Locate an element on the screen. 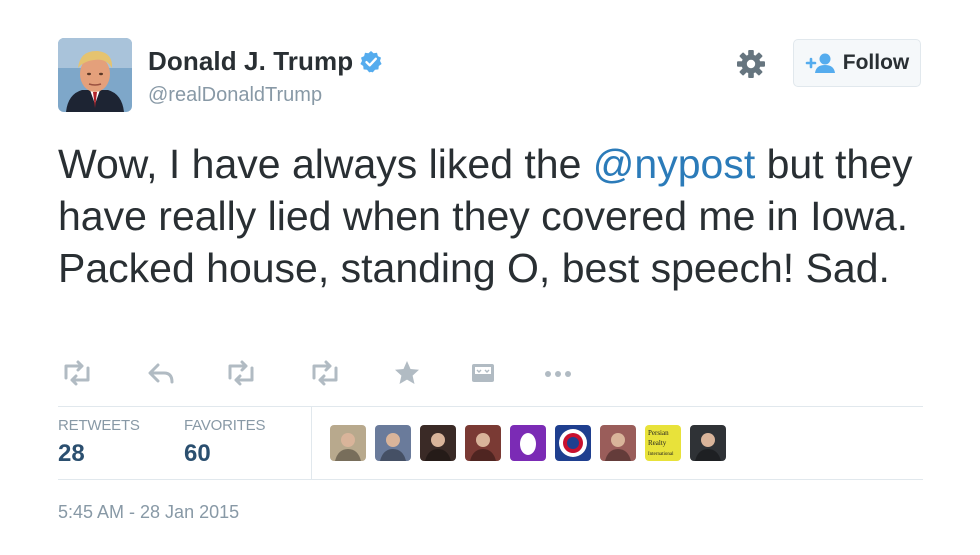  user-handle: @realDonaldTrump is located at coordinates (235, 95).